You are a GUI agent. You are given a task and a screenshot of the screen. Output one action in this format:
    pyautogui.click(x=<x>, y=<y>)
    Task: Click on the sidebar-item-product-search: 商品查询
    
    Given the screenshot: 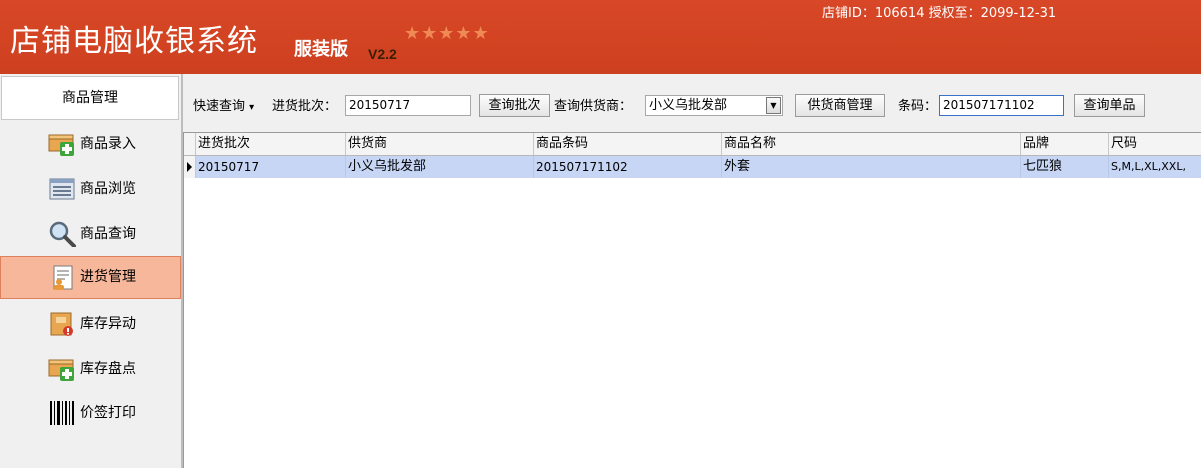 What is the action you would take?
    pyautogui.click(x=90, y=234)
    